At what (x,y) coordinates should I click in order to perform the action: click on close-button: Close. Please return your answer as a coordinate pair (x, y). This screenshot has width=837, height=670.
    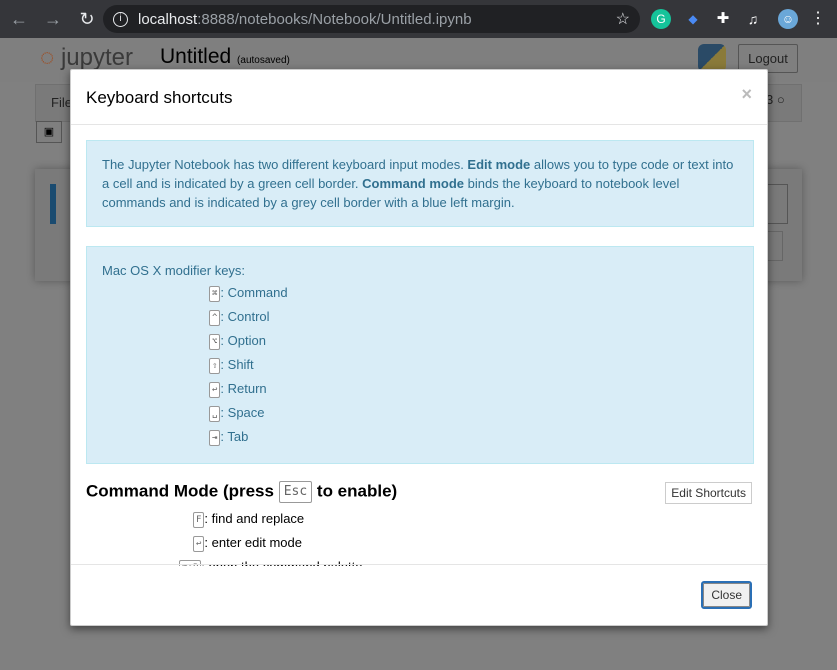
    Looking at the image, I should click on (726, 595).